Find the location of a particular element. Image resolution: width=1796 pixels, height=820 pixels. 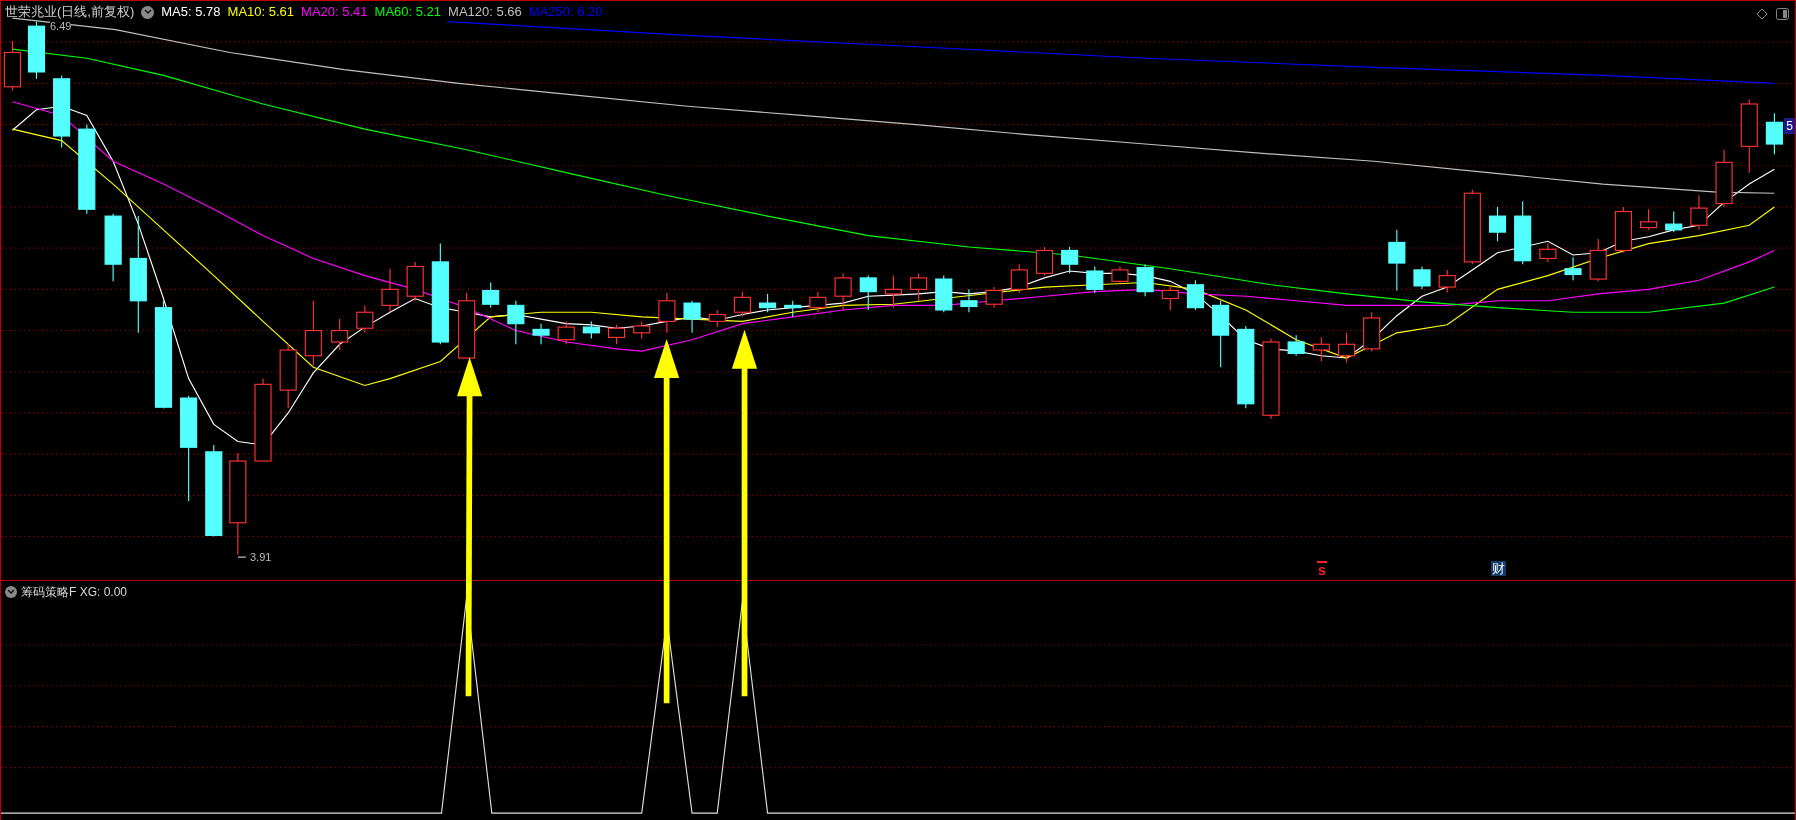

ma-legend: MA60: 5.21 is located at coordinates (408, 12).